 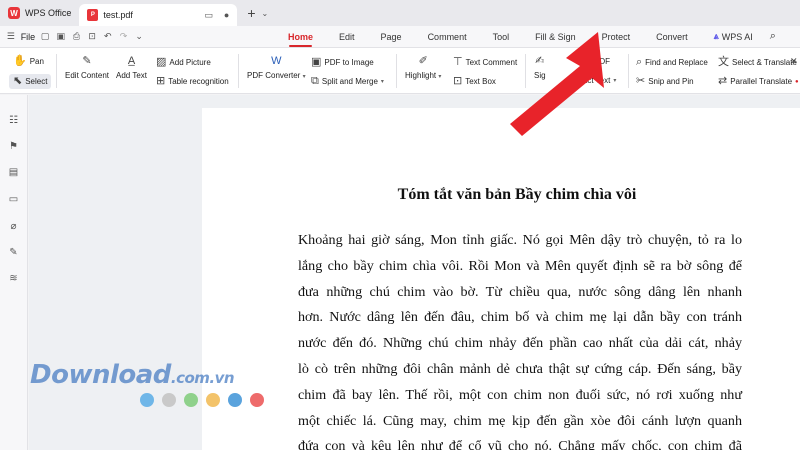 What do you see at coordinates (316, 62) in the screenshot?
I see `image-export-icon: ▣` at bounding box center [316, 62].